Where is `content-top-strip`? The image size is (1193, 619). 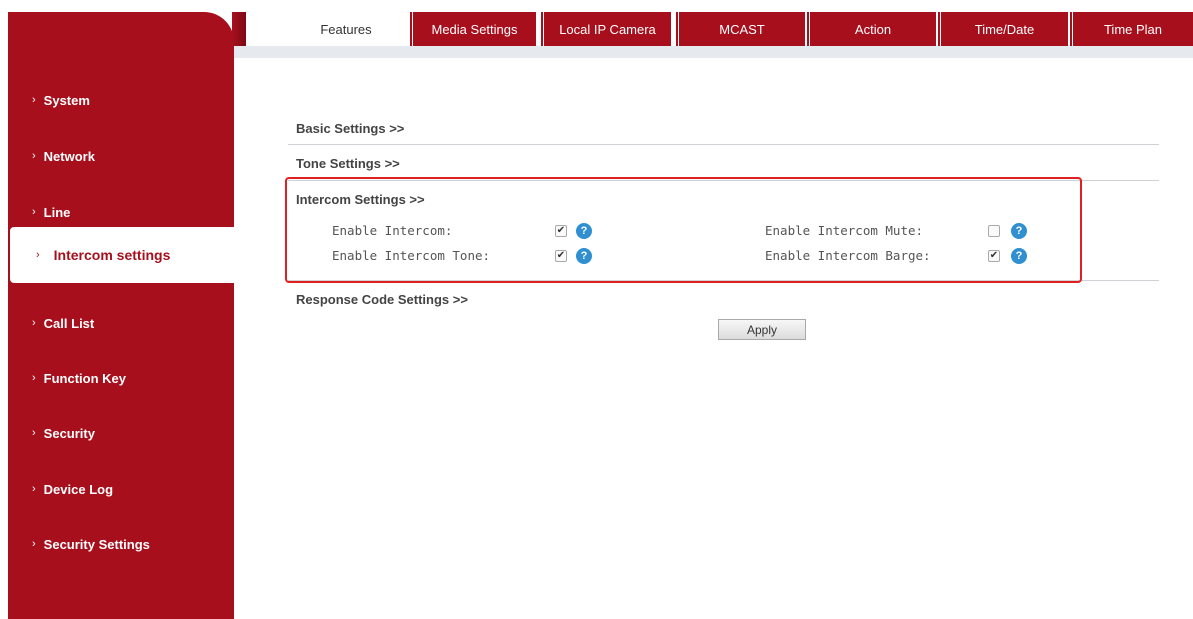
content-top-strip is located at coordinates (713, 52).